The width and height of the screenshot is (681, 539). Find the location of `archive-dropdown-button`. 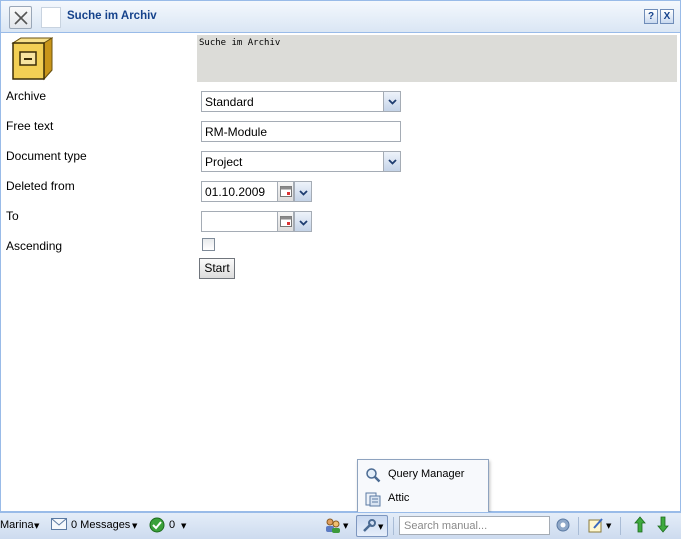

archive-dropdown-button is located at coordinates (391, 101).